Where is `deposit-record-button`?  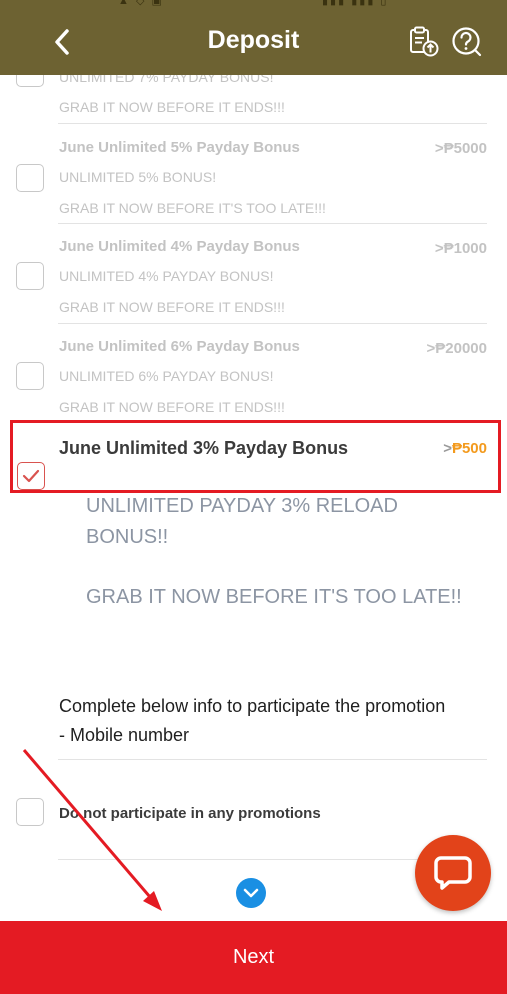 deposit-record-button is located at coordinates (423, 42).